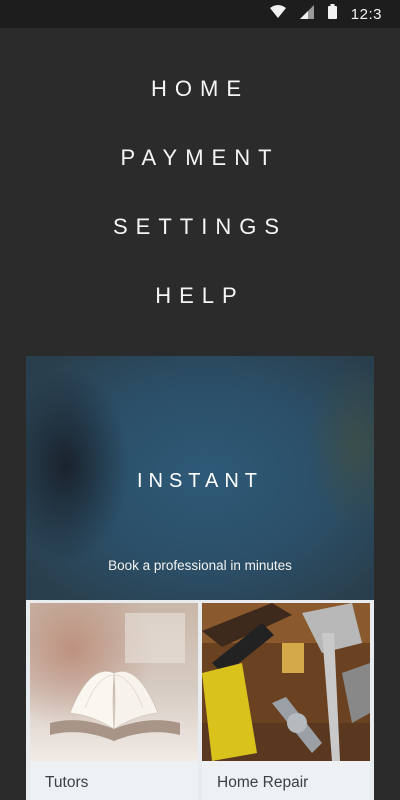 This screenshot has width=400, height=800. What do you see at coordinates (200, 565) in the screenshot?
I see `banner-subtitle: Book a professional in minutes` at bounding box center [200, 565].